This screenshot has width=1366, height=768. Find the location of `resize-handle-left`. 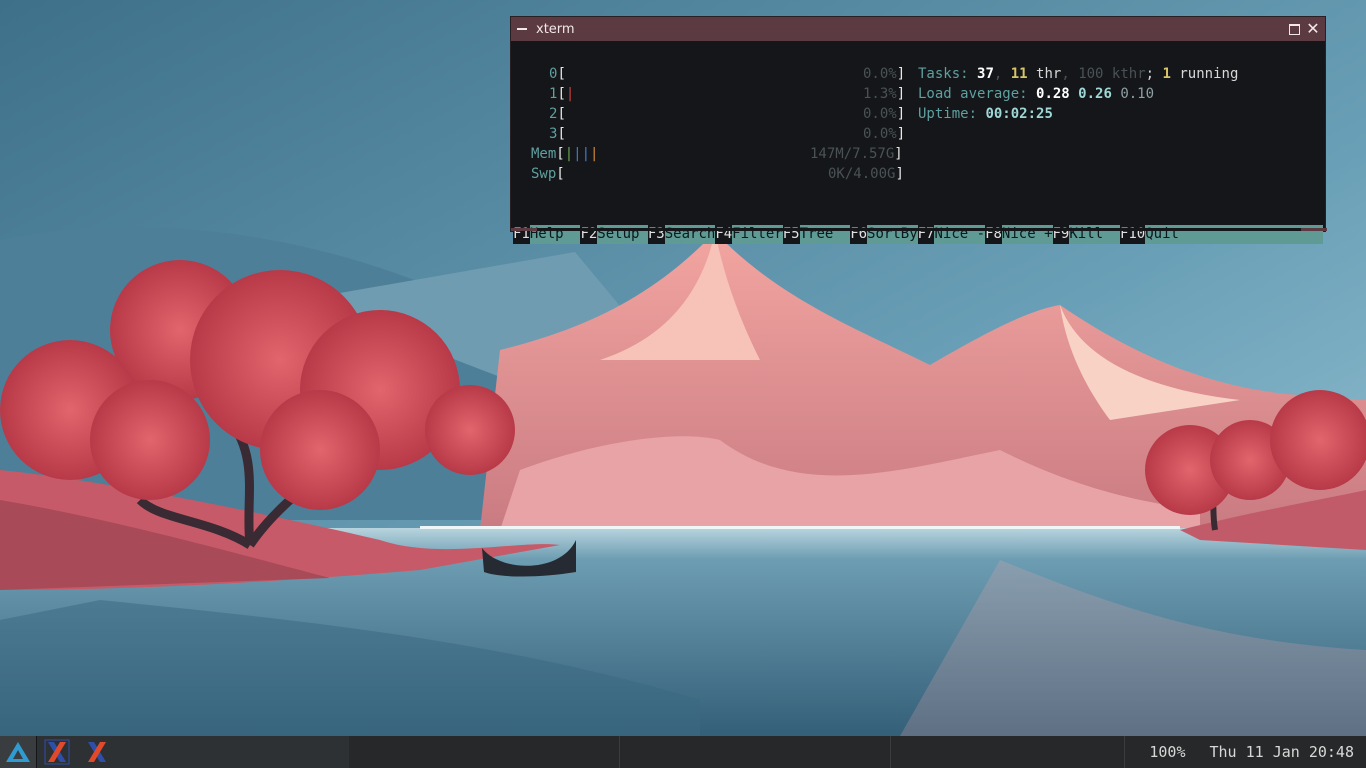

resize-handle-left is located at coordinates (524, 229).